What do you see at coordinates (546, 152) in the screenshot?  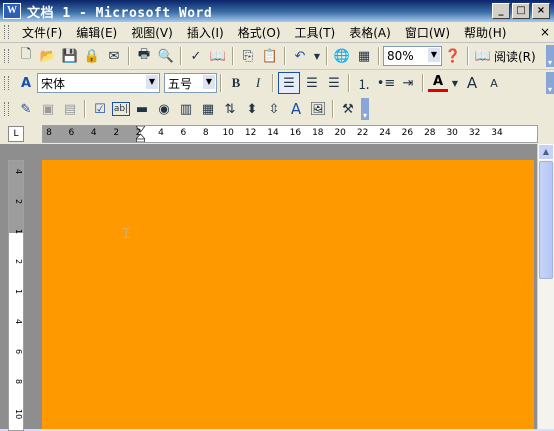 I see `scroll-up-icon: ▲` at bounding box center [546, 152].